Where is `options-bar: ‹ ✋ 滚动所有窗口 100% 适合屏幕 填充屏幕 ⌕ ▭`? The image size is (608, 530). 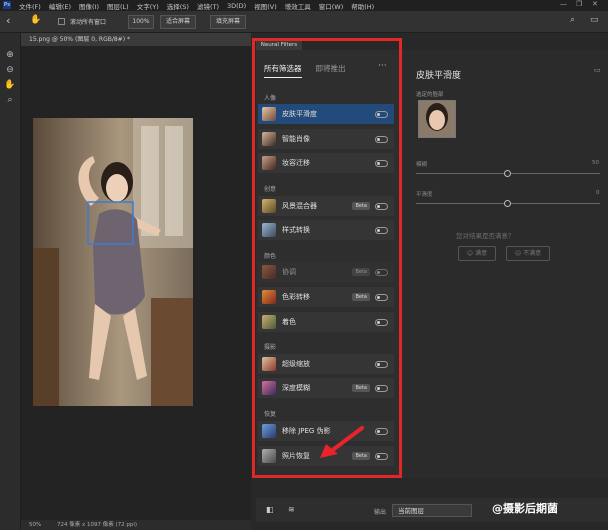 options-bar: ‹ ✋ 滚动所有窗口 100% 适合屏幕 填充屏幕 ⌕ ▭ is located at coordinates (304, 22).